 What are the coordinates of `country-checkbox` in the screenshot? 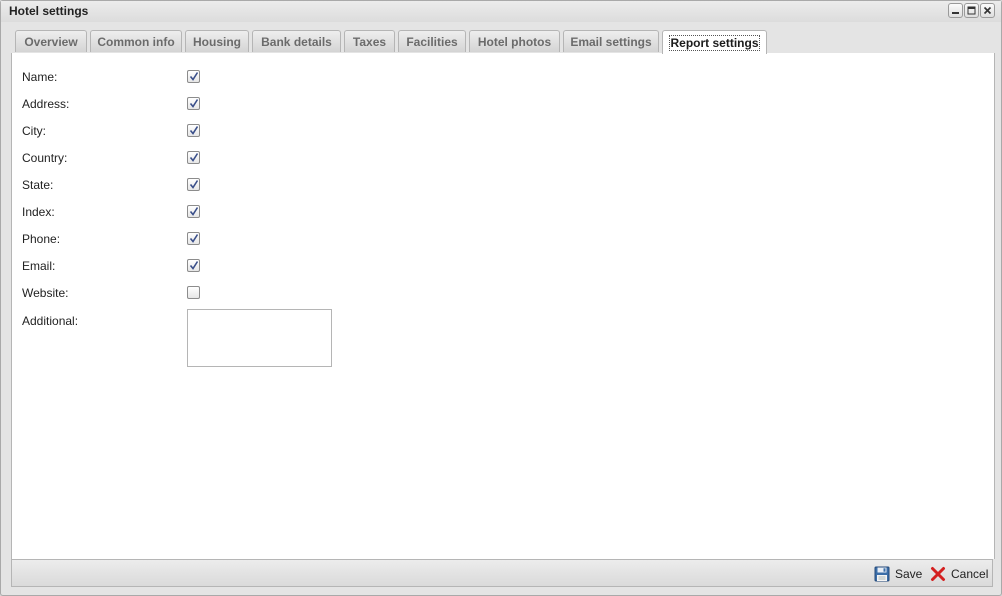 It's located at (193, 157).